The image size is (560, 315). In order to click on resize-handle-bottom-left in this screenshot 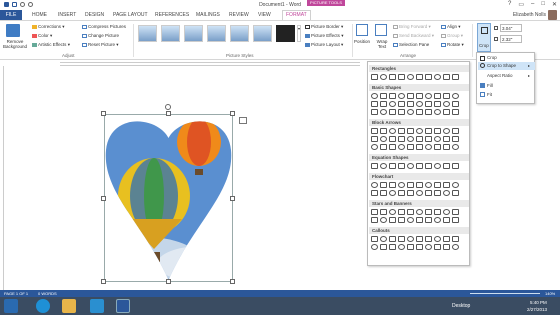, I will do `click(103, 281)`.